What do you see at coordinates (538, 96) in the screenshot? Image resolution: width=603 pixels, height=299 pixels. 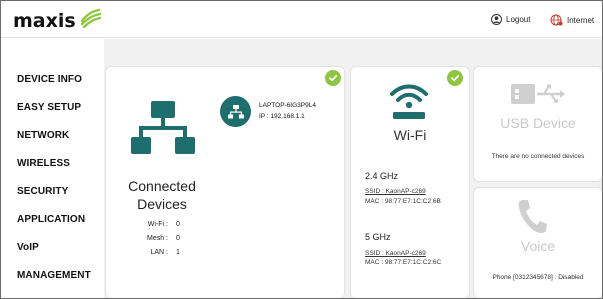 I see `usb-icon` at bounding box center [538, 96].